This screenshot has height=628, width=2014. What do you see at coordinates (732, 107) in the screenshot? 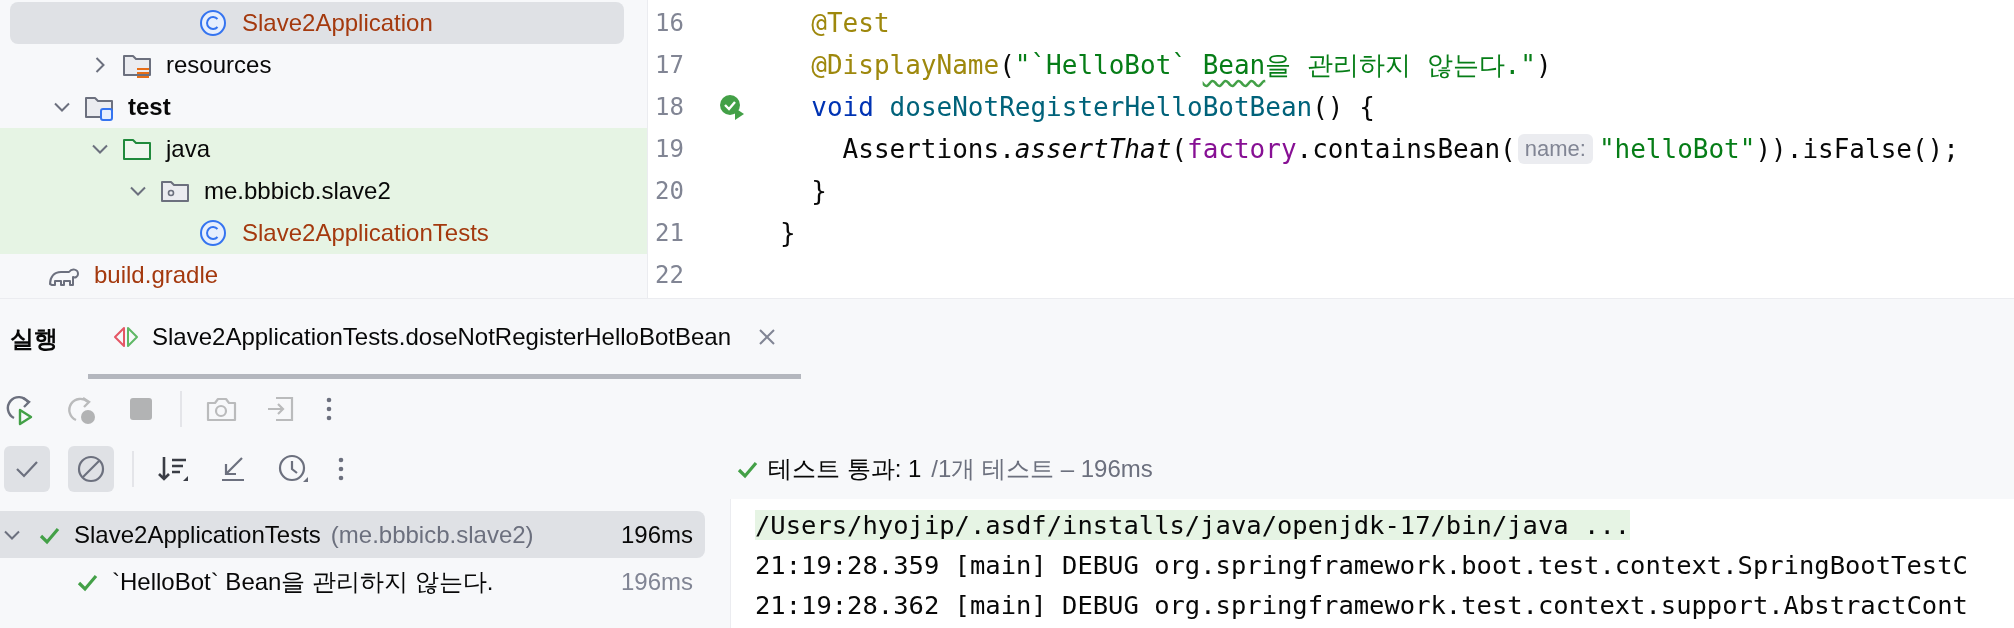
I see `run-passed-icon` at bounding box center [732, 107].